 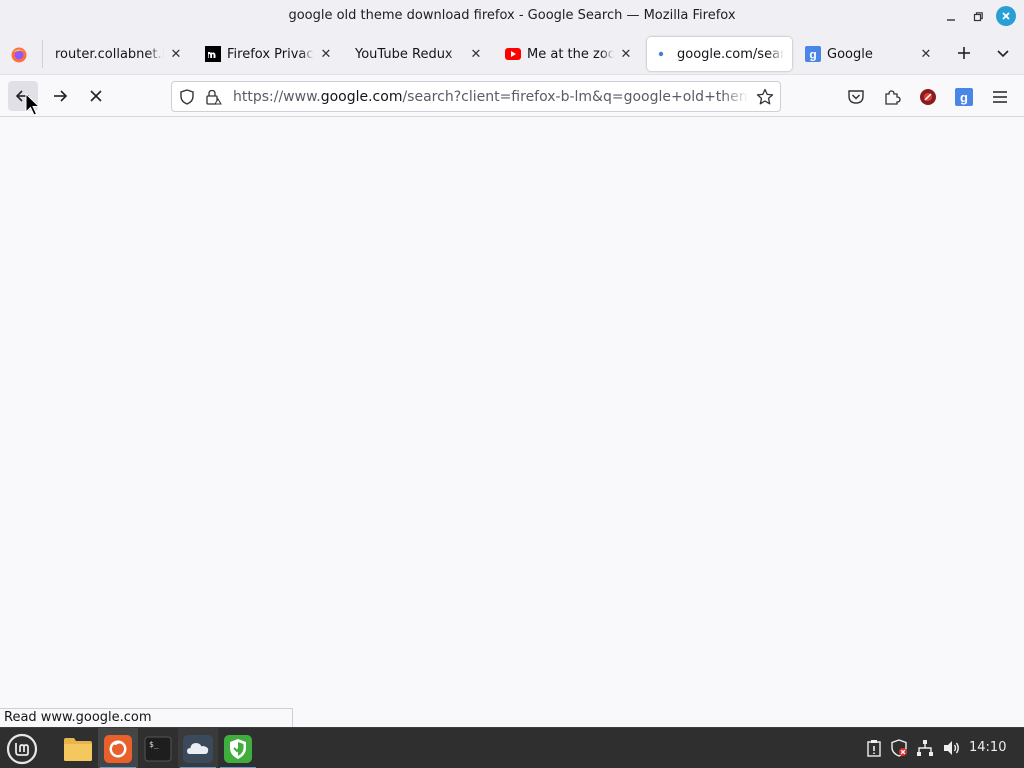 What do you see at coordinates (874, 748) in the screenshot?
I see `tray-notes-icon` at bounding box center [874, 748].